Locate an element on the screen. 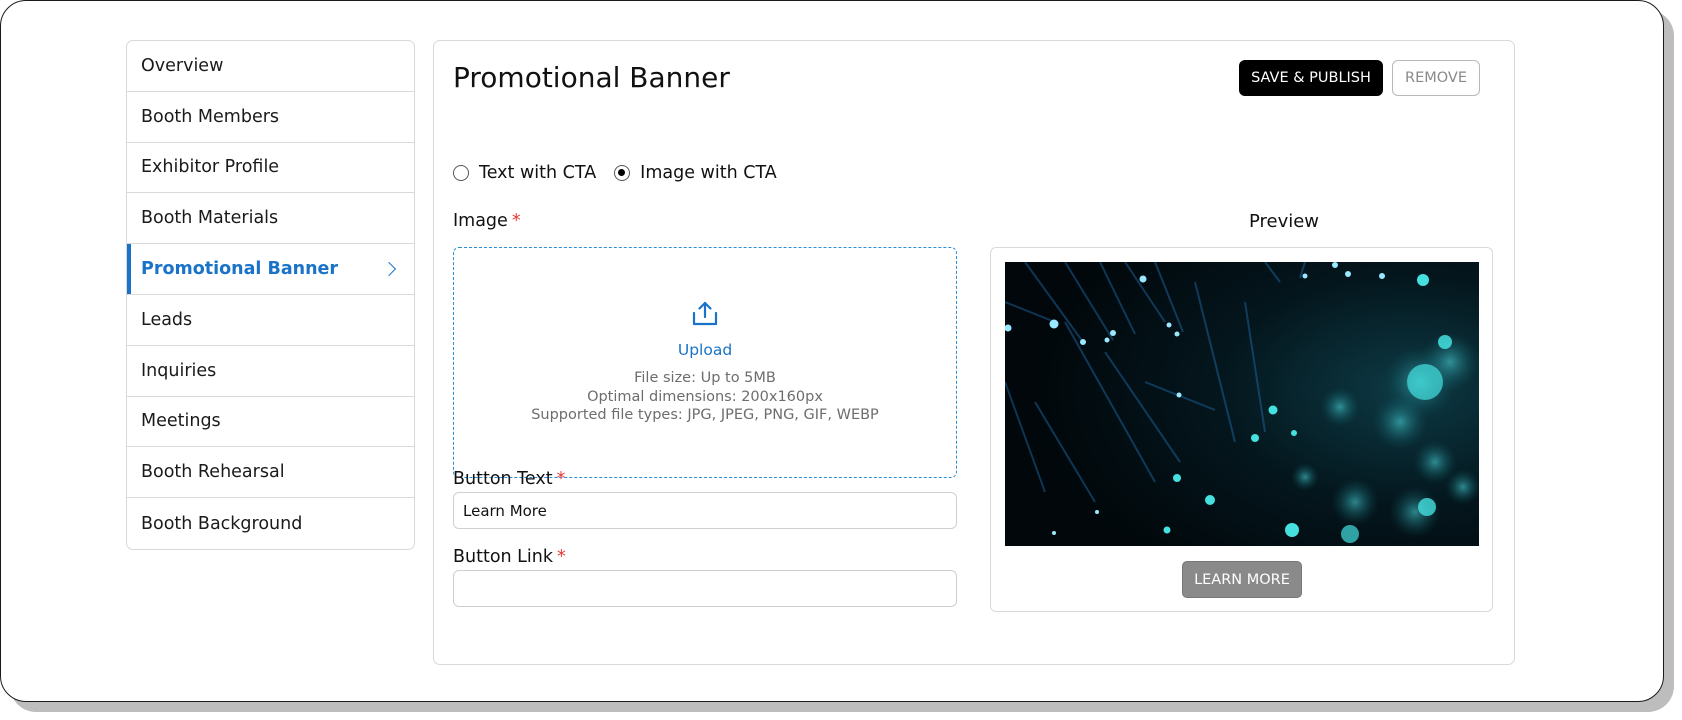 This screenshot has width=1682, height=720. sidebar-item-promotional-banner: Promotional Banner is located at coordinates (270, 269).